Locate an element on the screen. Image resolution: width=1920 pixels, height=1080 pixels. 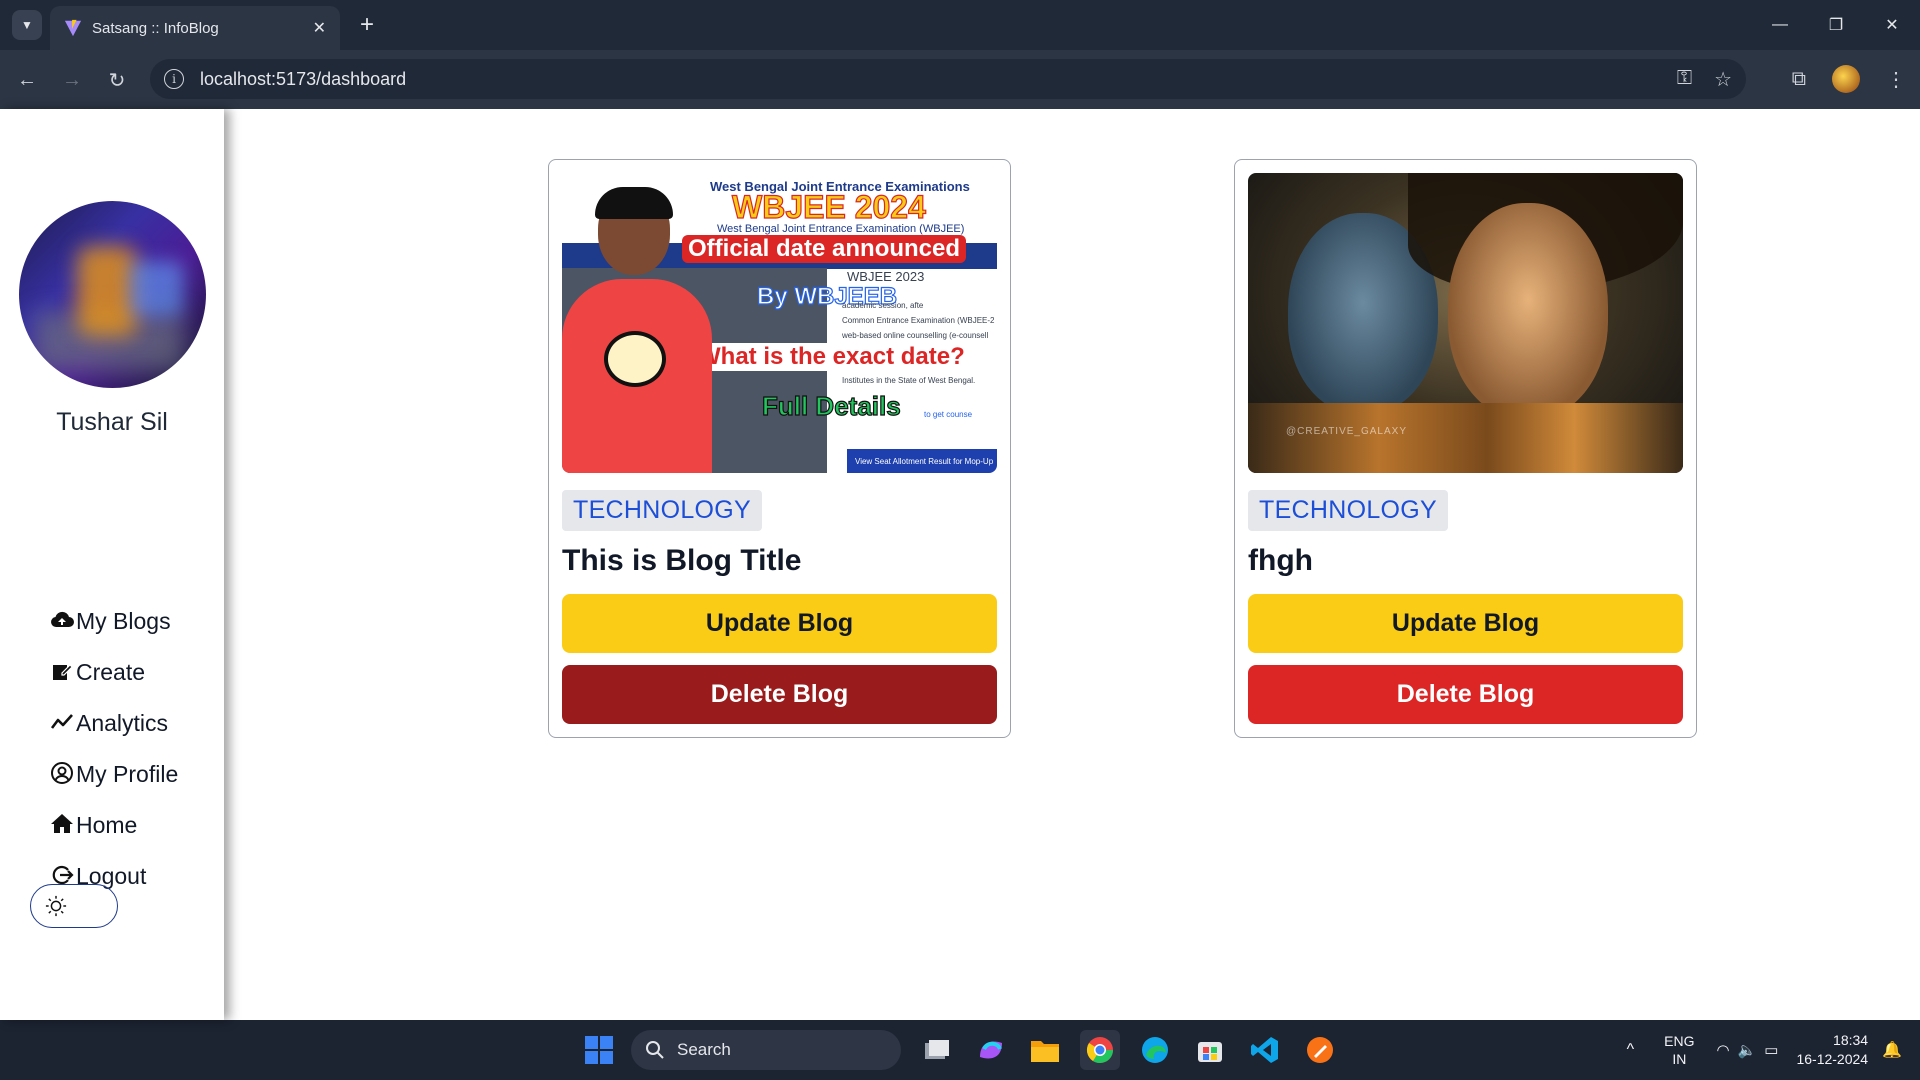
forward-icon: → is located at coordinates (72, 80).